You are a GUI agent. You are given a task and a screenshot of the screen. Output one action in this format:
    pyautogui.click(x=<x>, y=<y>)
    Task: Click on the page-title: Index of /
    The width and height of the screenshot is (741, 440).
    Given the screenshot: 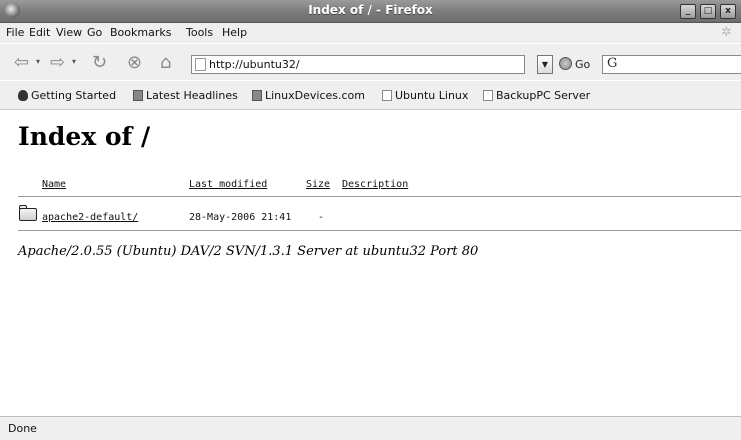 What is the action you would take?
    pyautogui.click(x=84, y=136)
    